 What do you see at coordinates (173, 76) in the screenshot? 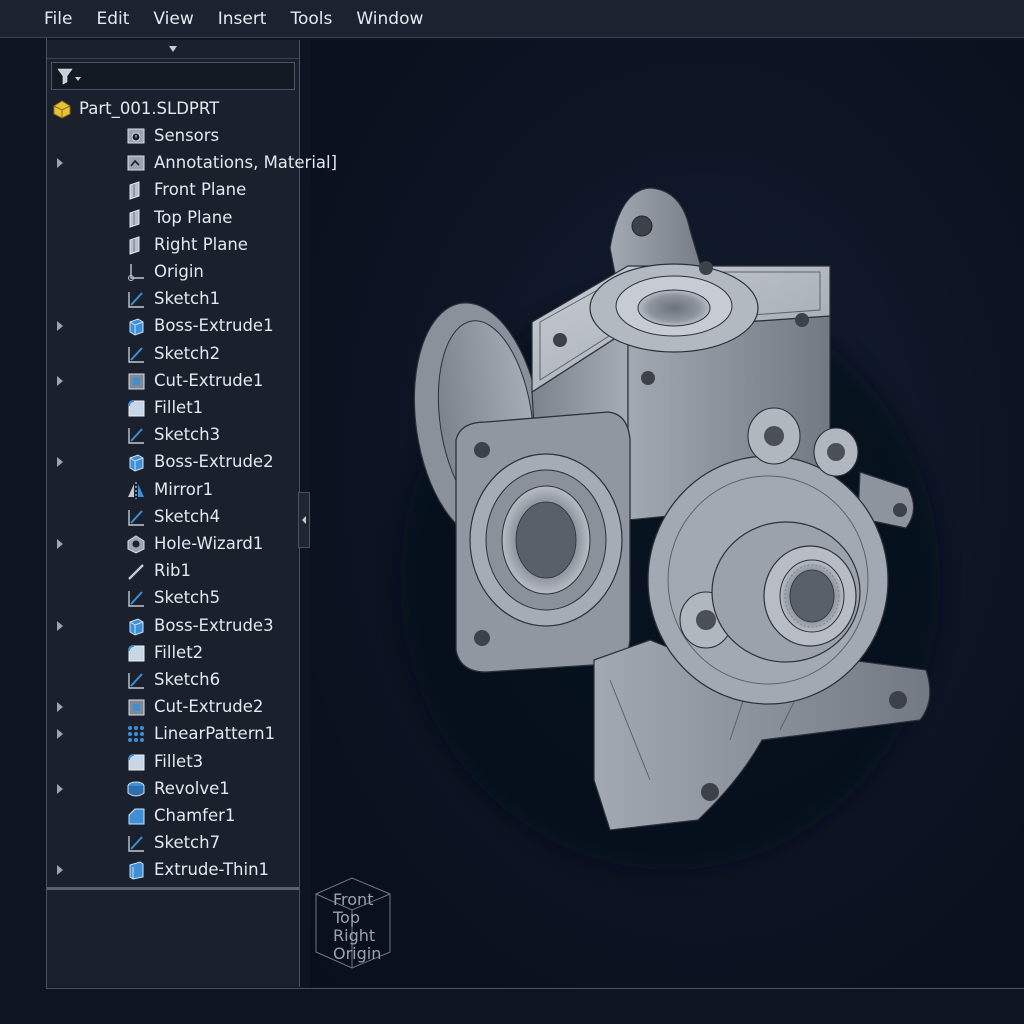
I see `filter-bar` at bounding box center [173, 76].